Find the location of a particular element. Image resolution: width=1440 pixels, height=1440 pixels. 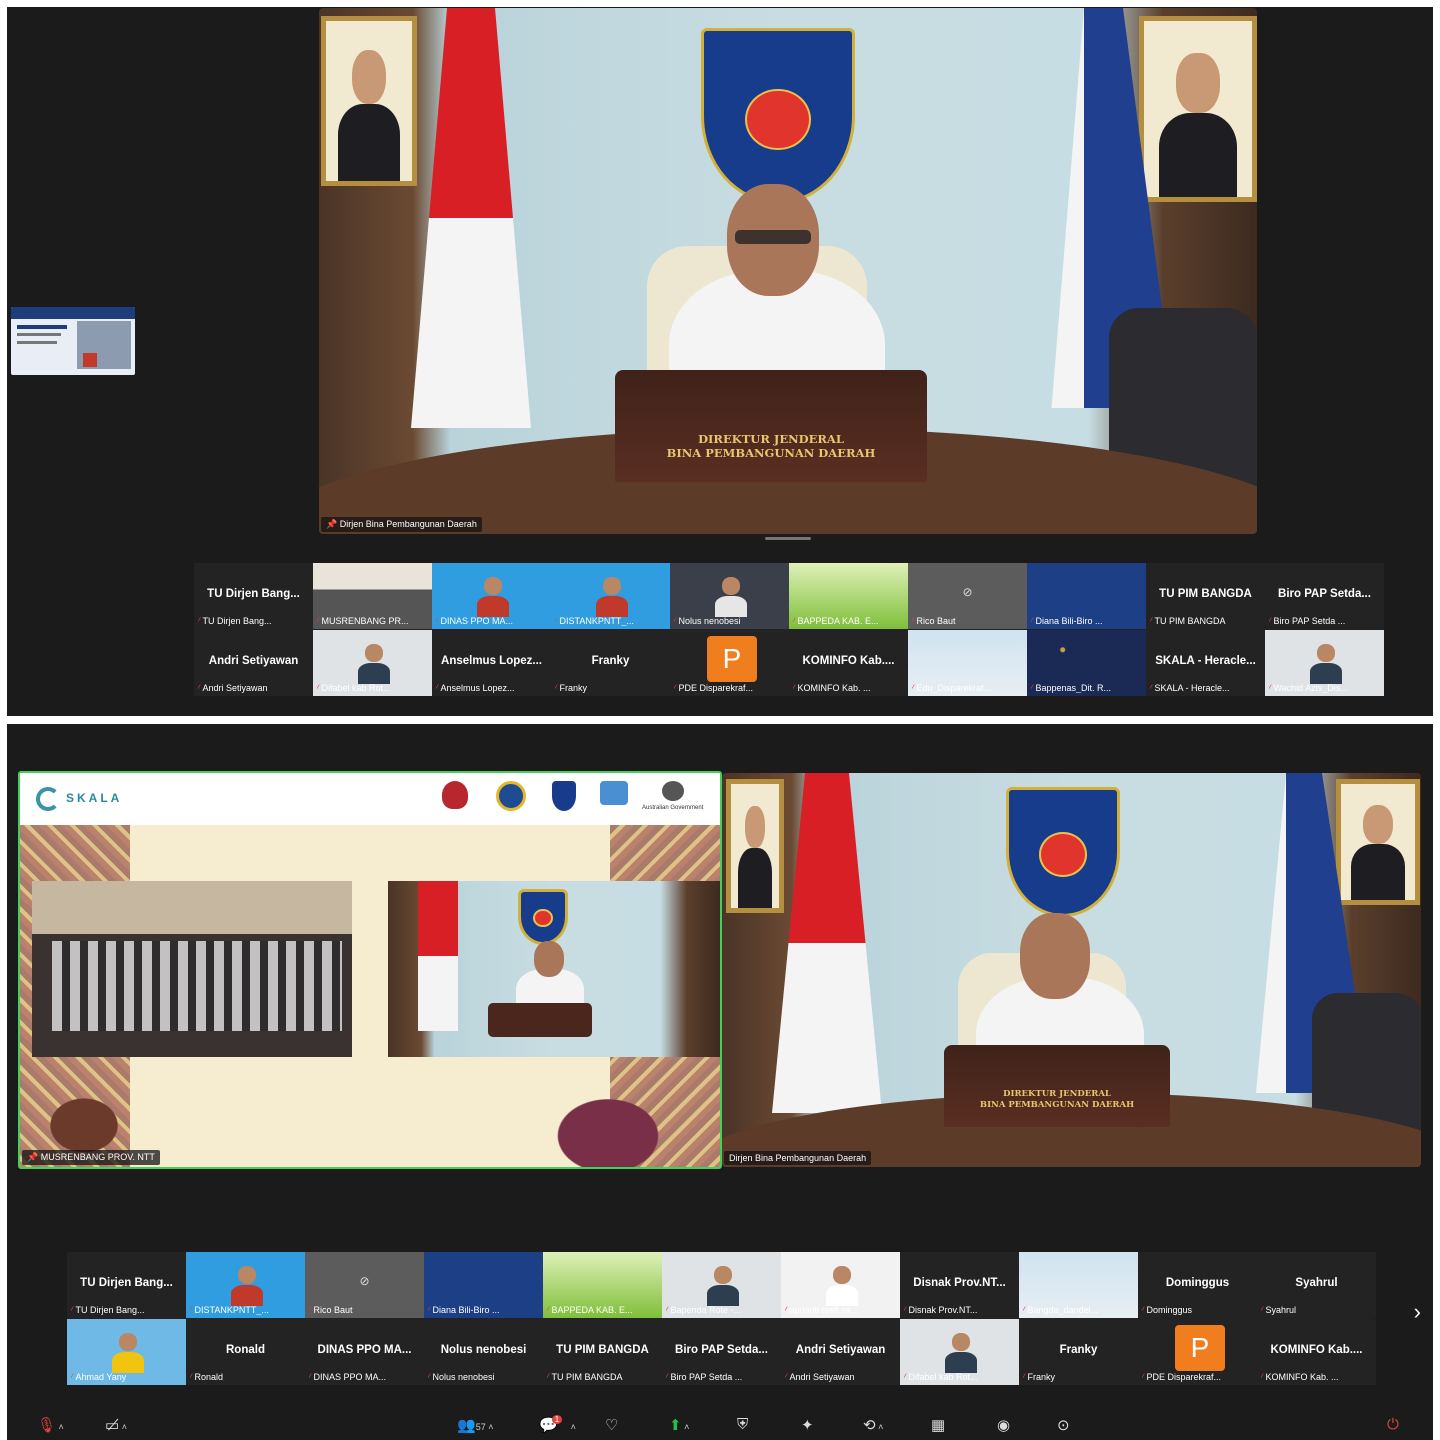

participant-tile: ⁄ Ahmad Yany is located at coordinates (126, 1352).